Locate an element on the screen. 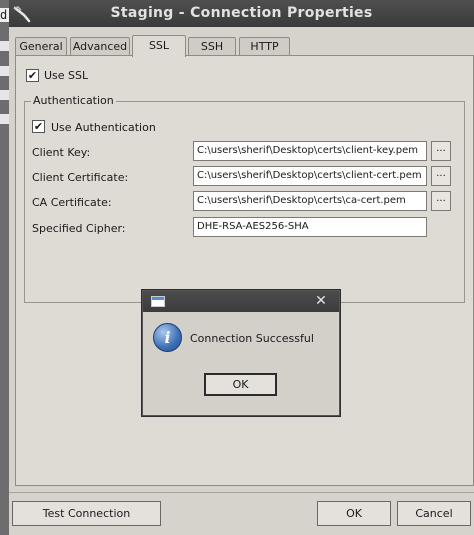 This screenshot has height=535, width=474. window-title: Staging - Connection Properties is located at coordinates (241, 13).